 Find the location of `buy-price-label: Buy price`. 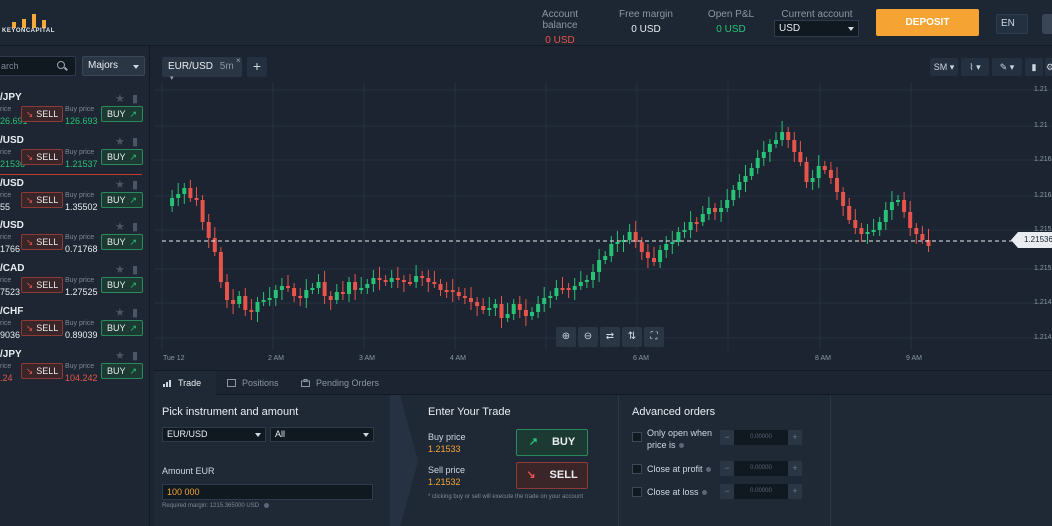

buy-price-label: Buy price is located at coordinates (80, 323).